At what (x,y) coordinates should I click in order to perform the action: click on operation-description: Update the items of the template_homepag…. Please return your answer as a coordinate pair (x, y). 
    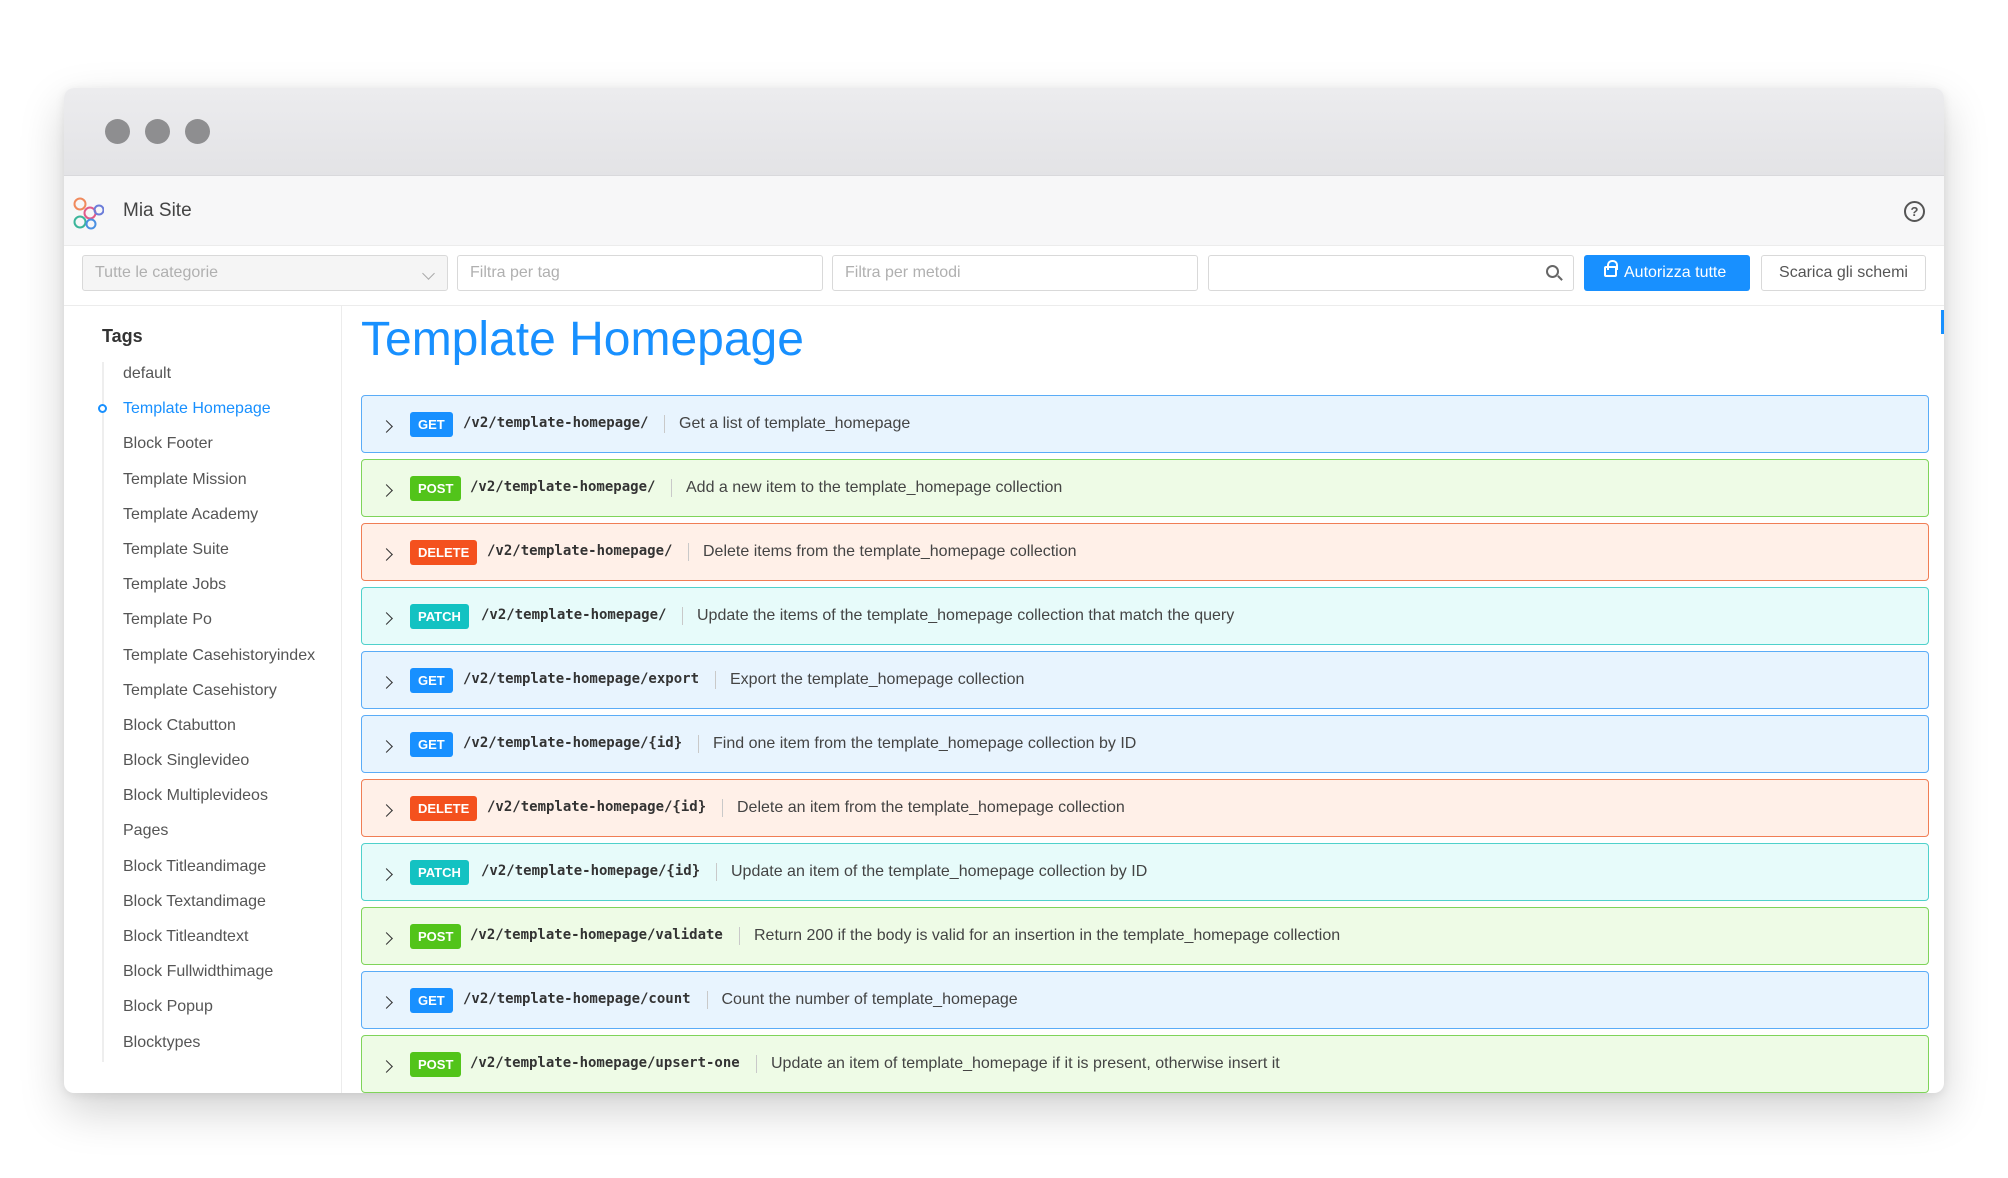
    Looking at the image, I should click on (958, 616).